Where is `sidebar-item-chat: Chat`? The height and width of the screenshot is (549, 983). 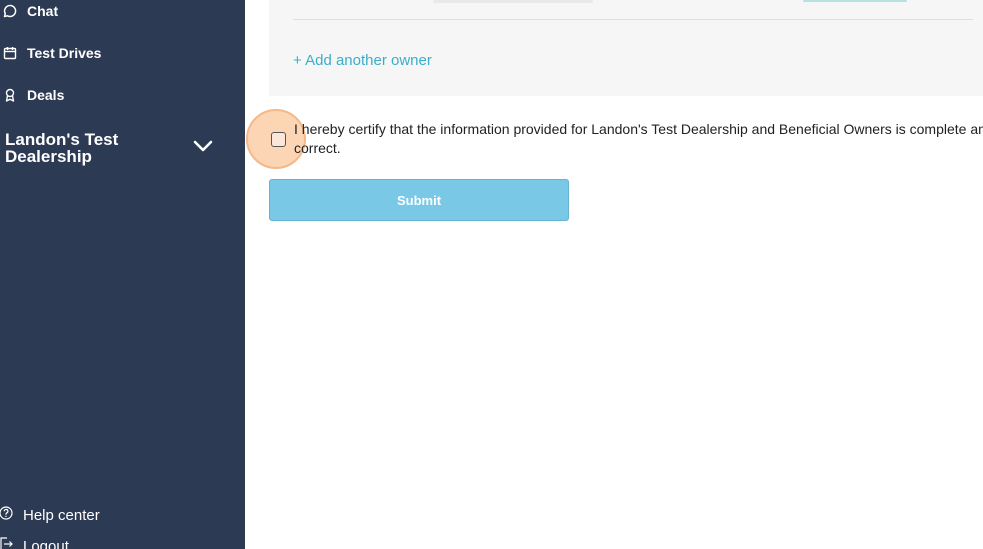 sidebar-item-chat: Chat is located at coordinates (29, 11).